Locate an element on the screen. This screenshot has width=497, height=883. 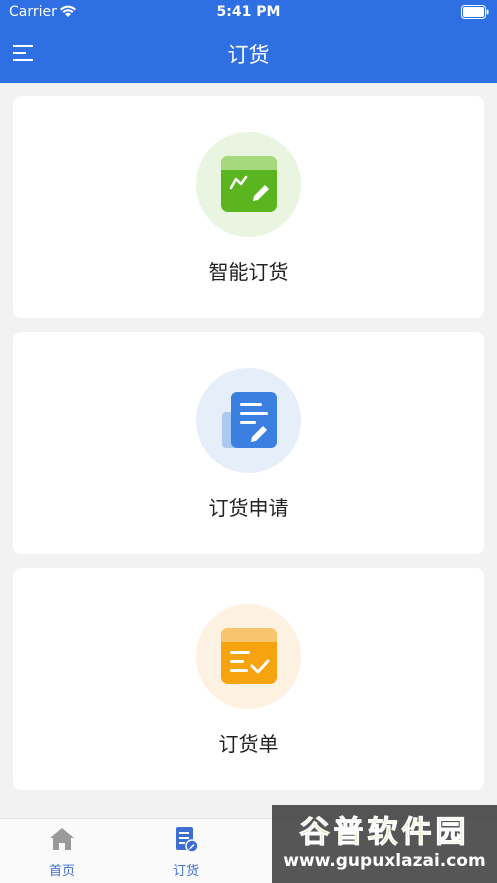
page-title: 订货 is located at coordinates (248, 55).